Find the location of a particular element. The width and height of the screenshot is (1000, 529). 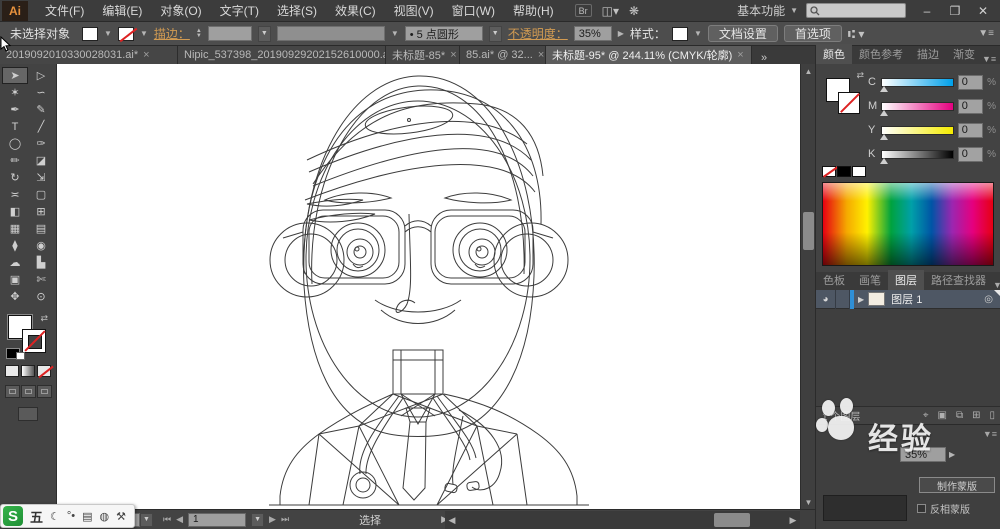

tool-pencil: ✏ is located at coordinates (15, 160).